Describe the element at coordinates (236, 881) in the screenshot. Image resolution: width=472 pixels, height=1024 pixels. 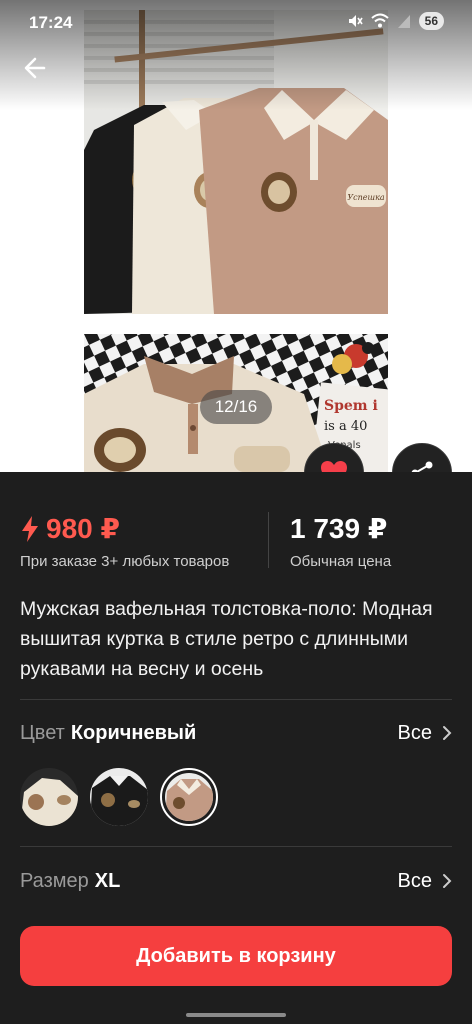
I see `size-option-row: Размер XL Все` at that location.